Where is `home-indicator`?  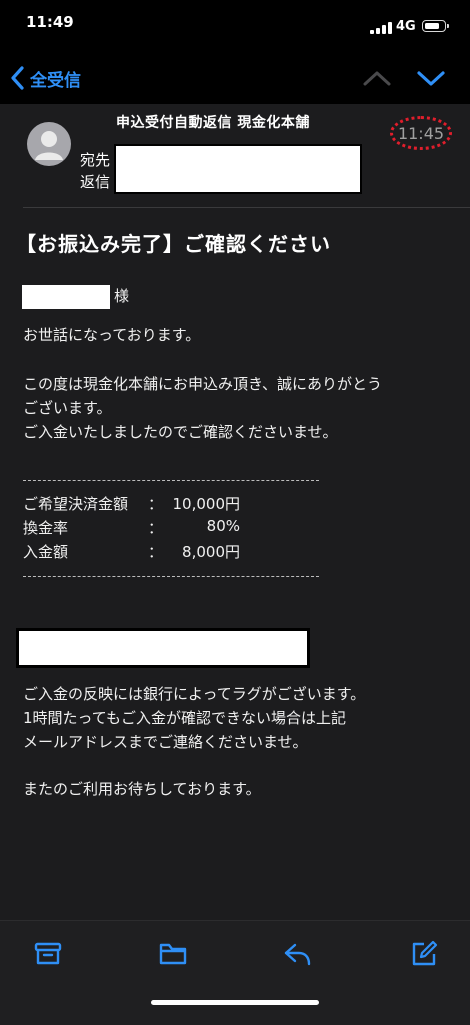 home-indicator is located at coordinates (235, 1002).